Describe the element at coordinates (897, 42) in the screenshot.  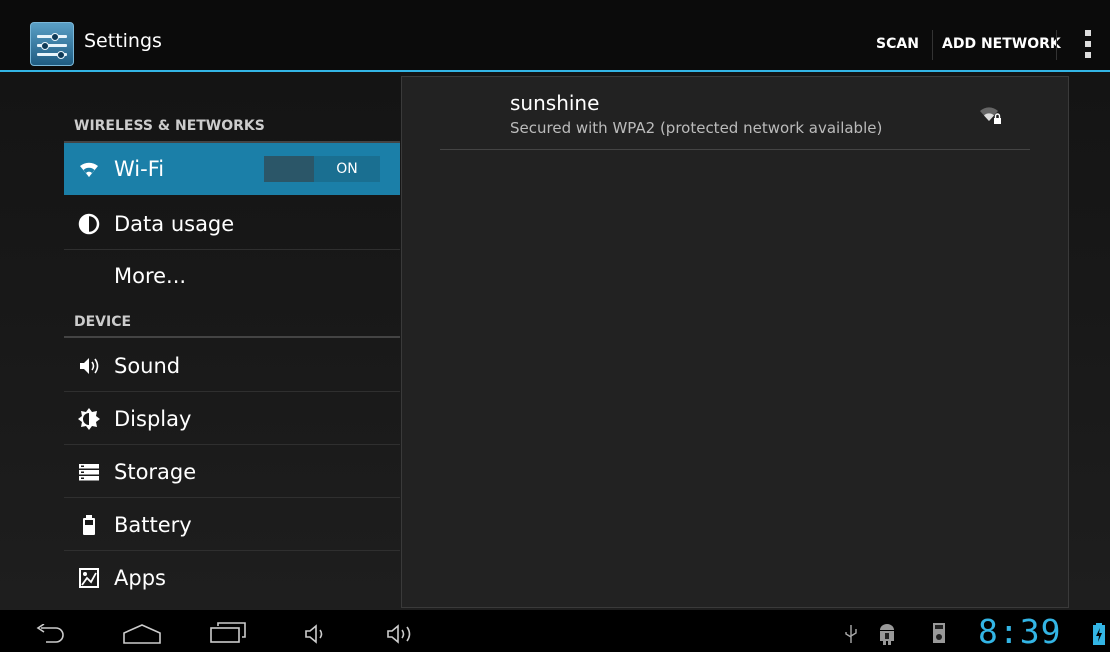
I see `scan-button: SCAN` at that location.